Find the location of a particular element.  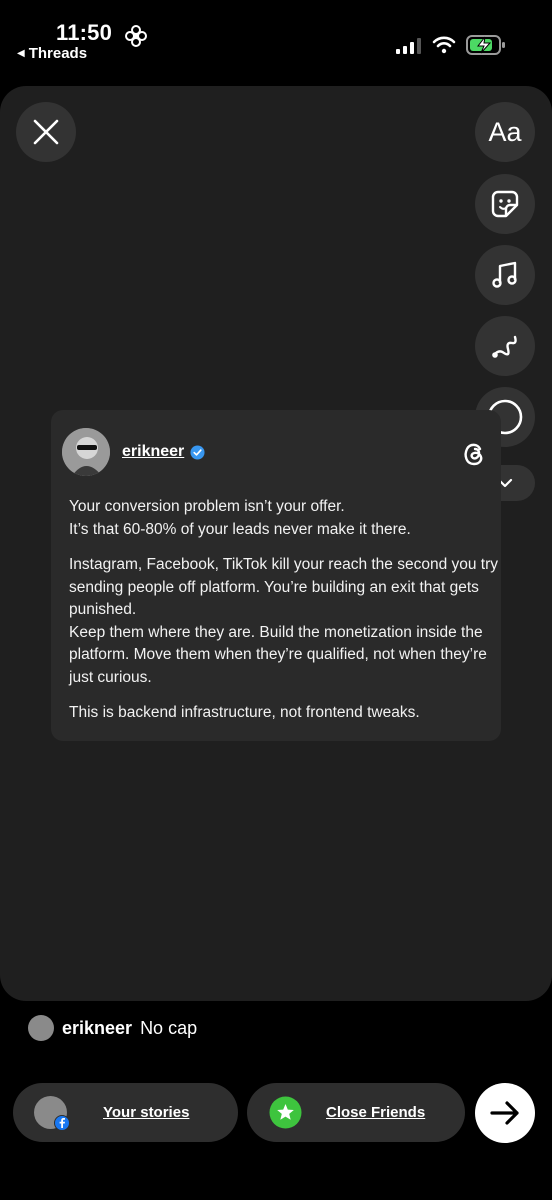

your-stories-button: Your stories is located at coordinates (125, 1112).